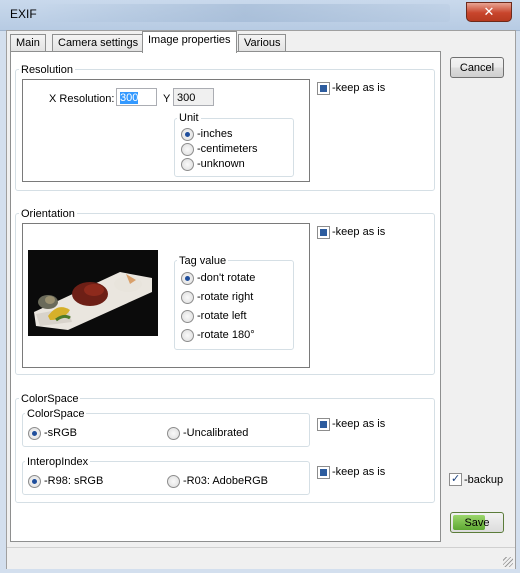 The height and width of the screenshot is (573, 520). What do you see at coordinates (323, 232) in the screenshot?
I see `orientation-keep-checkbox` at bounding box center [323, 232].